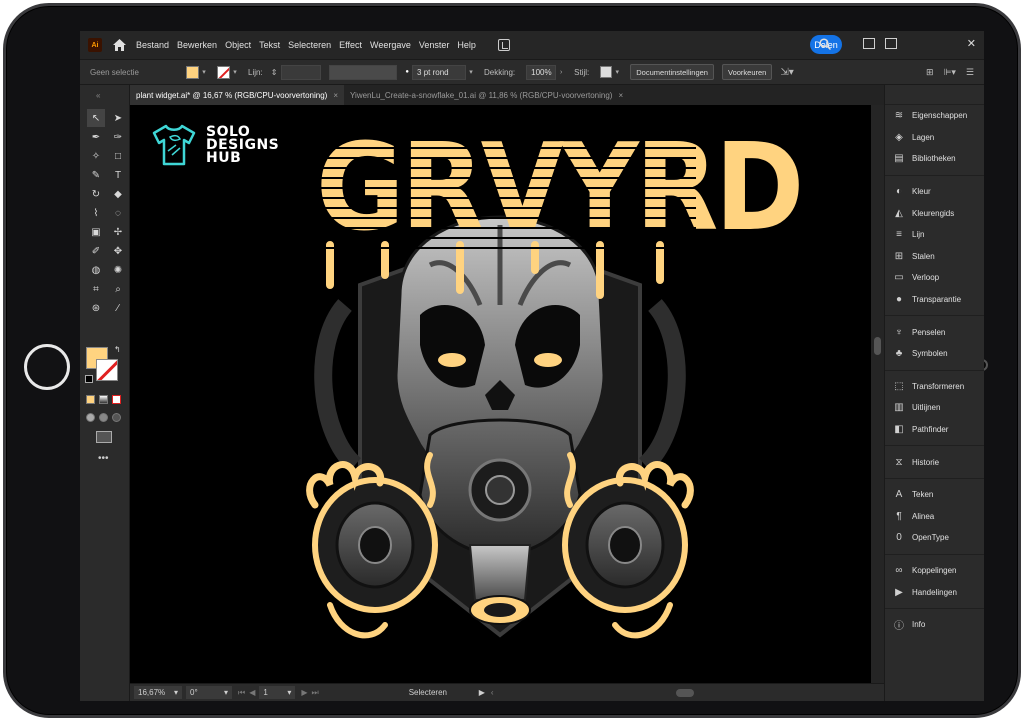 This screenshot has height=721, width=1024. I want to click on previous-artboard-icon: ◀, so click(252, 692).